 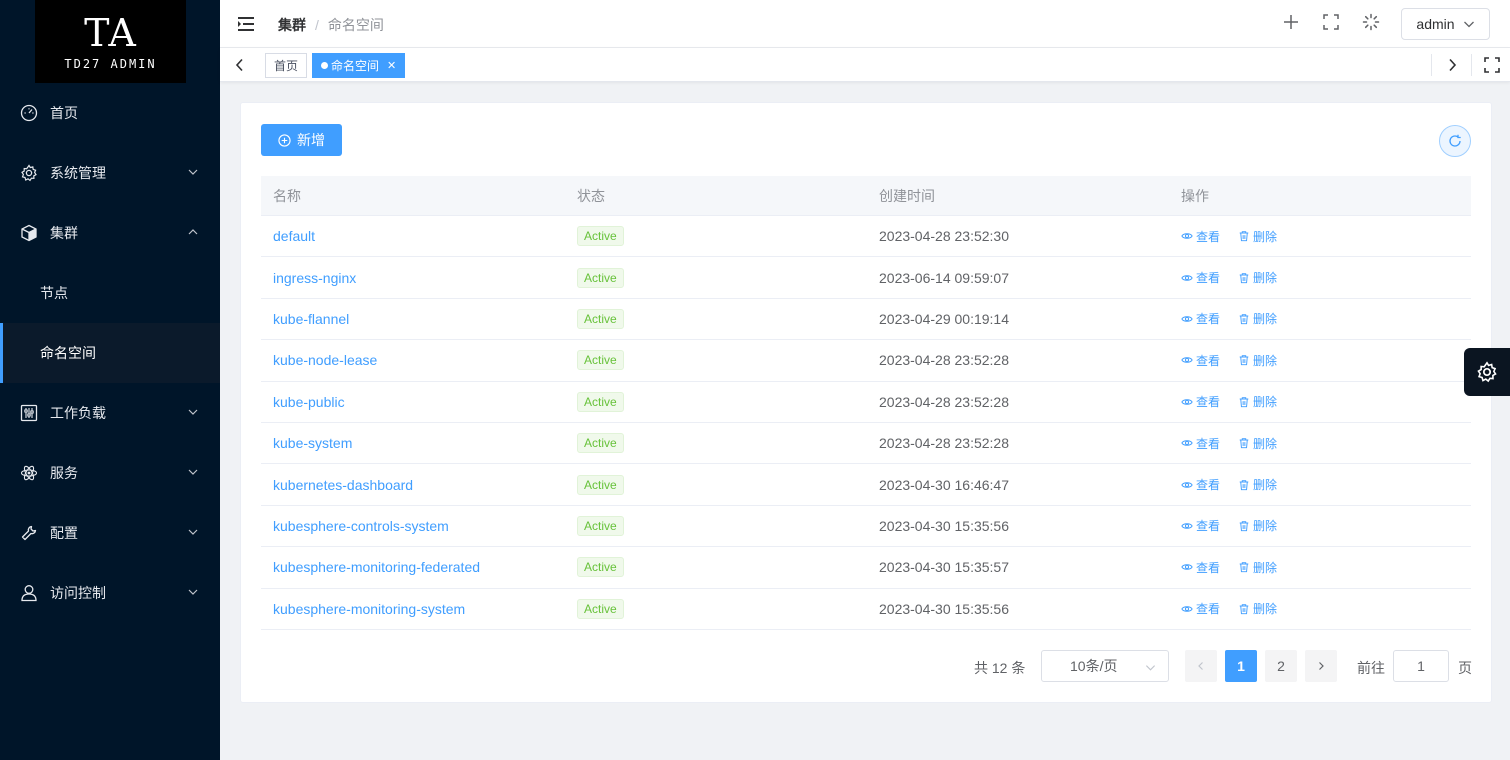 I want to click on table-row: kube-public Active 2023-04-28 23:52:28 查看 删除, so click(x=866, y=402).